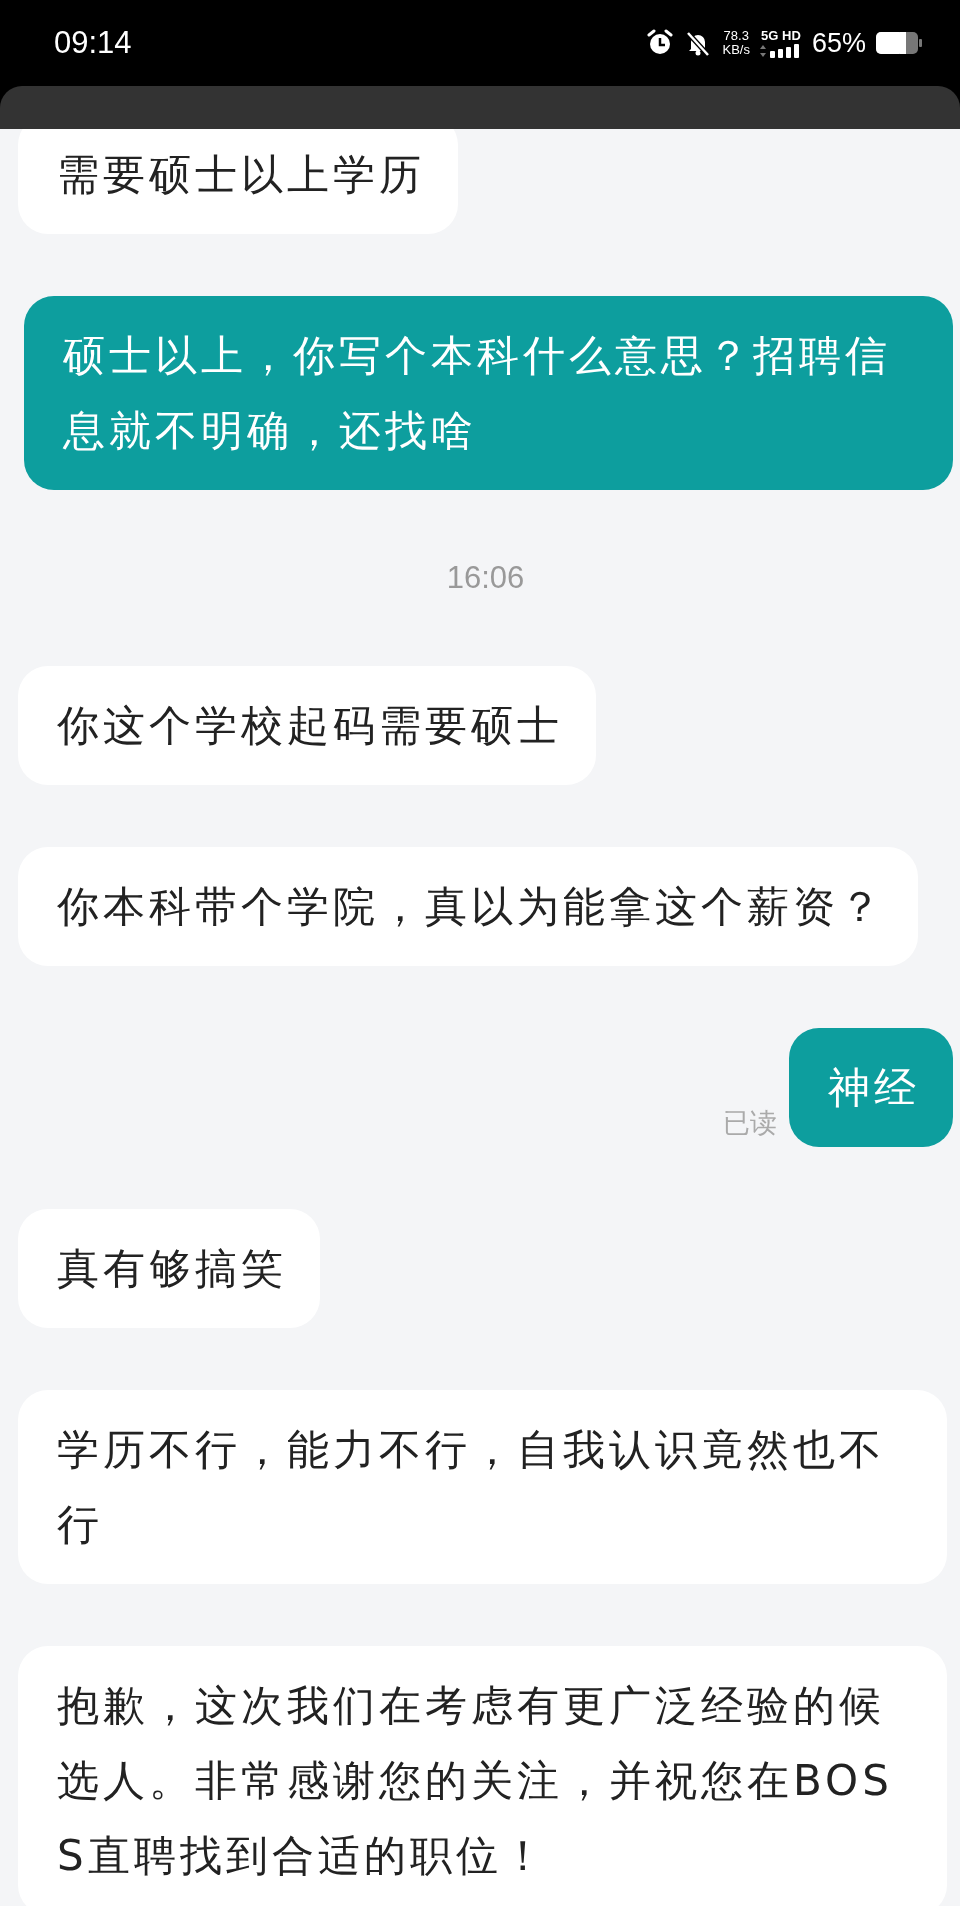  Describe the element at coordinates (871, 1087) in the screenshot. I see `sent-message-bubble: 神经` at that location.